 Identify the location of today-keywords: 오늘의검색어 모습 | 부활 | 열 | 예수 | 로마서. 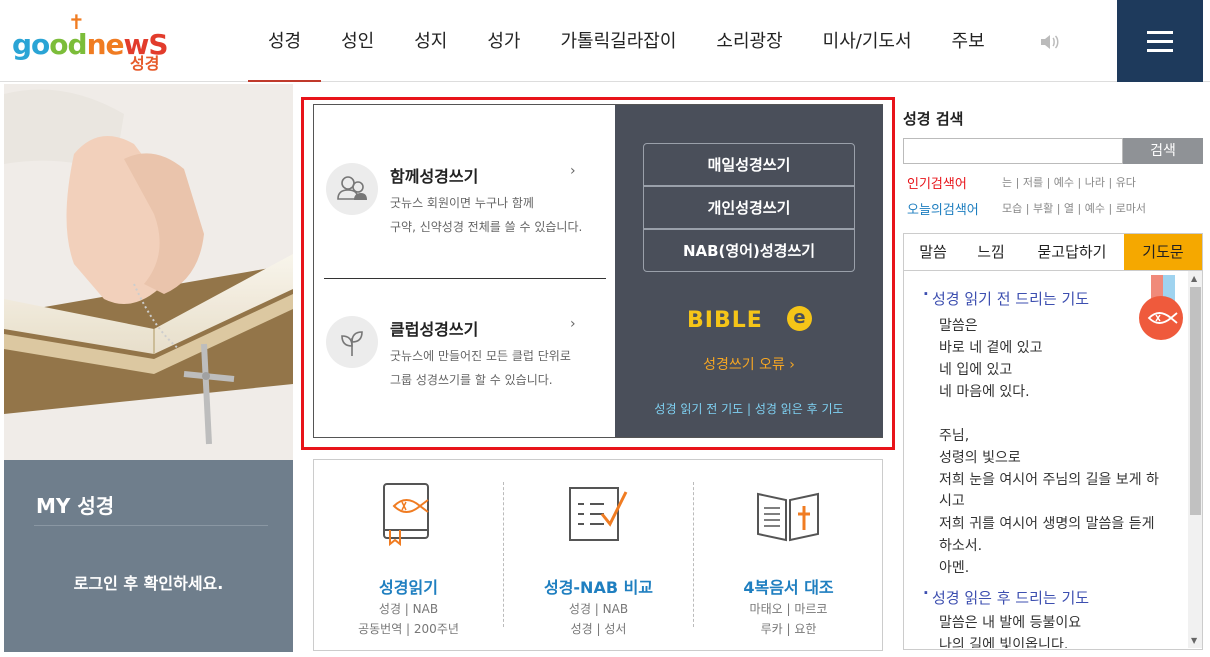
(1026, 208).